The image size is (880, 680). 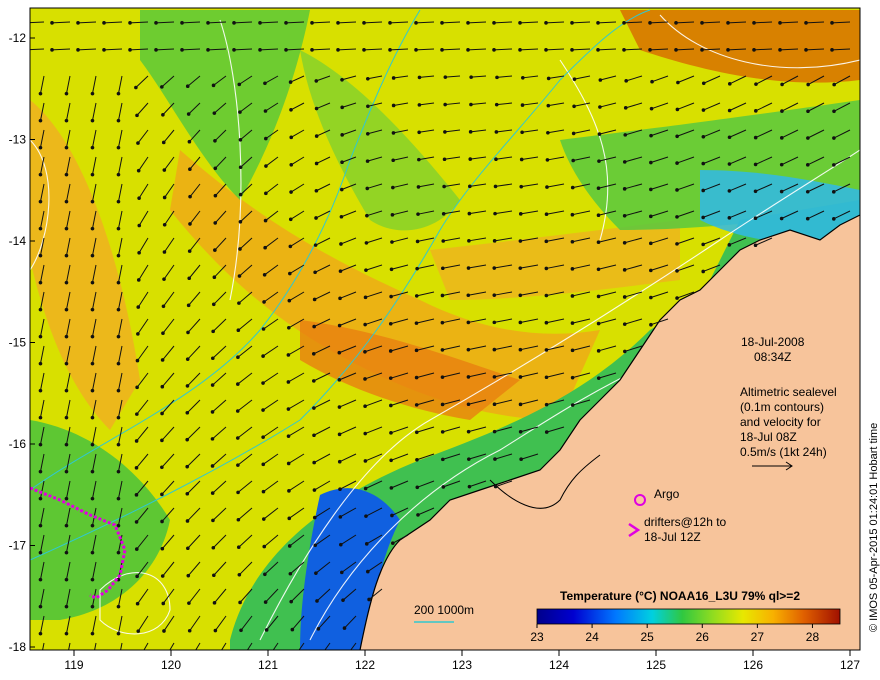 What do you see at coordinates (268, 665) in the screenshot?
I see `lon-tick-label: 121` at bounding box center [268, 665].